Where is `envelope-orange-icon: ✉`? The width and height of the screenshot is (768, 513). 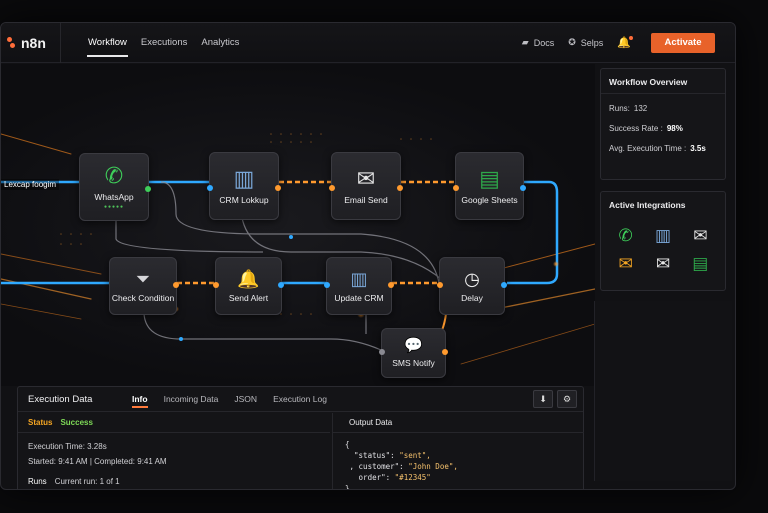 envelope-orange-icon: ✉ is located at coordinates (626, 264).